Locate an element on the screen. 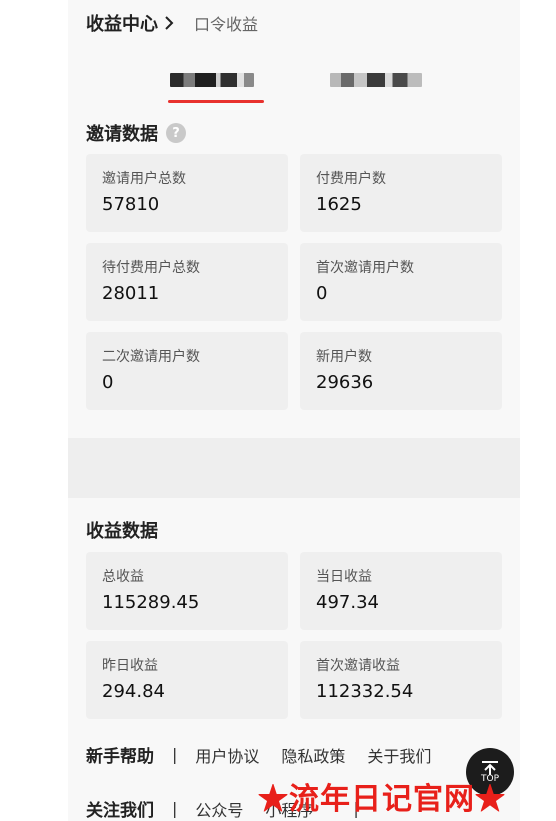 This screenshot has width=556, height=821. stat-card-total-invited: 邀请用户总数 57810 is located at coordinates (187, 193).